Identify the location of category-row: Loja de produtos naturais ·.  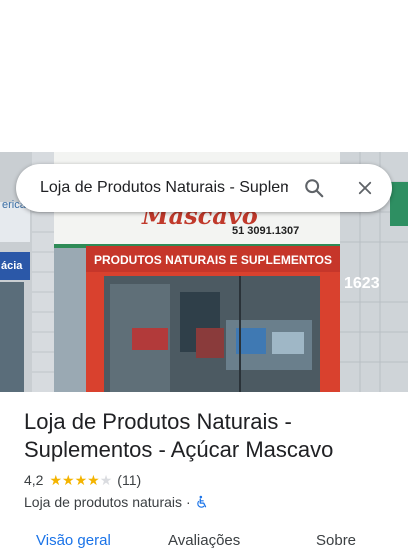
(116, 502).